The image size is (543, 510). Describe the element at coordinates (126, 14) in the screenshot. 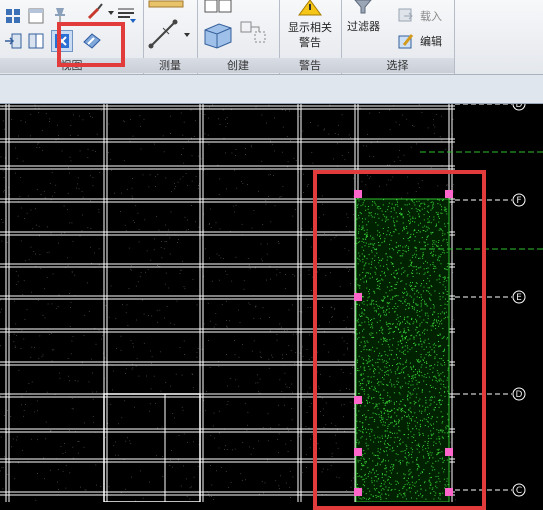

I see `thin-lines-icon` at that location.